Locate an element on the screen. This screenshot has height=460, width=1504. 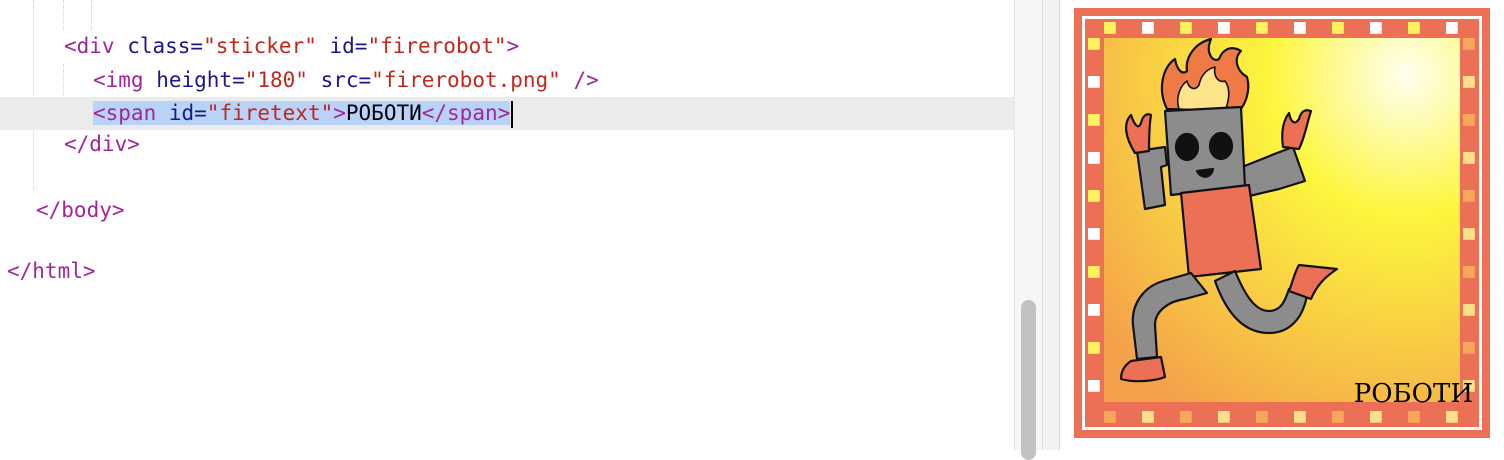
code-token: <div is located at coordinates (96, 46).